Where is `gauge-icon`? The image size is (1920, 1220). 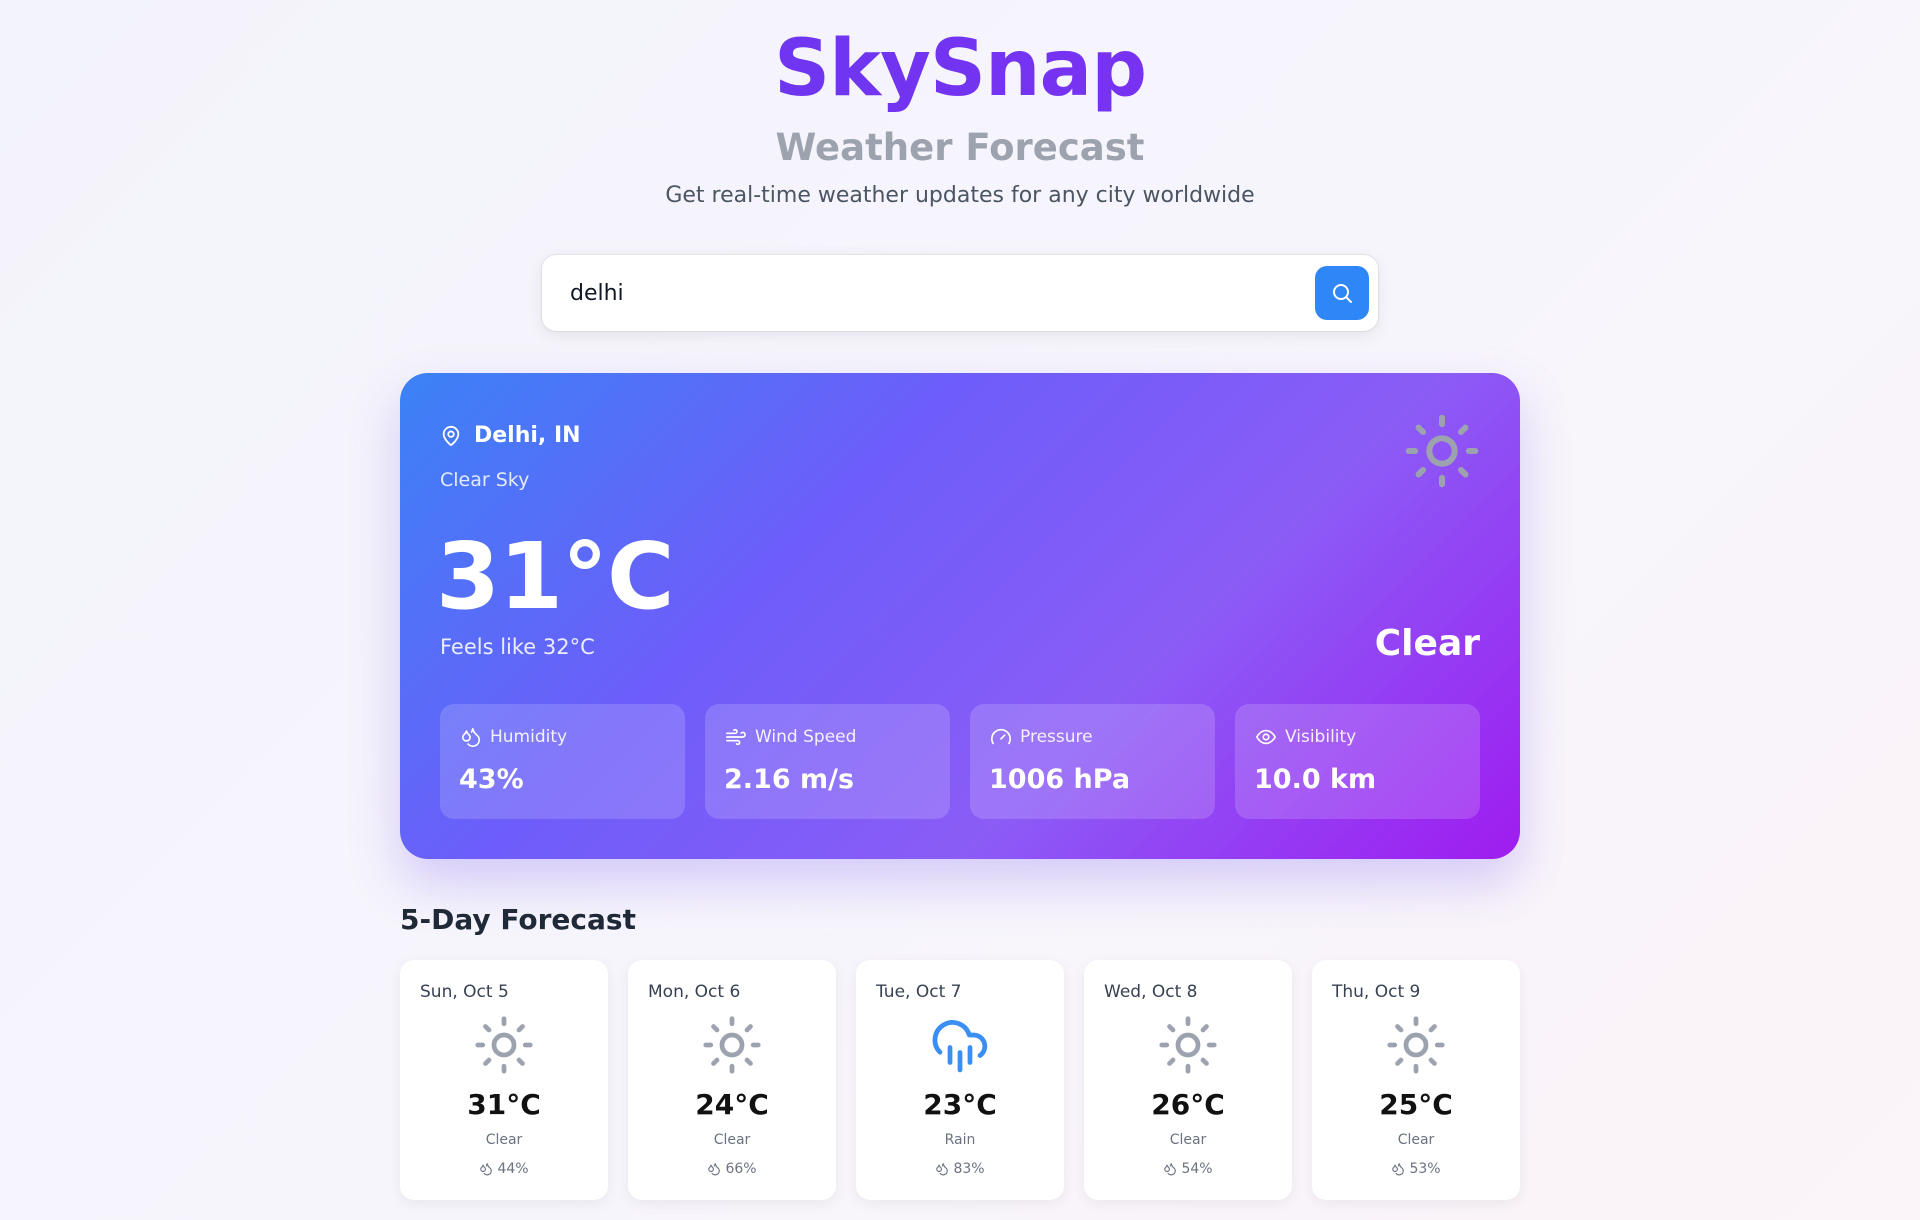
gauge-icon is located at coordinates (1001, 736).